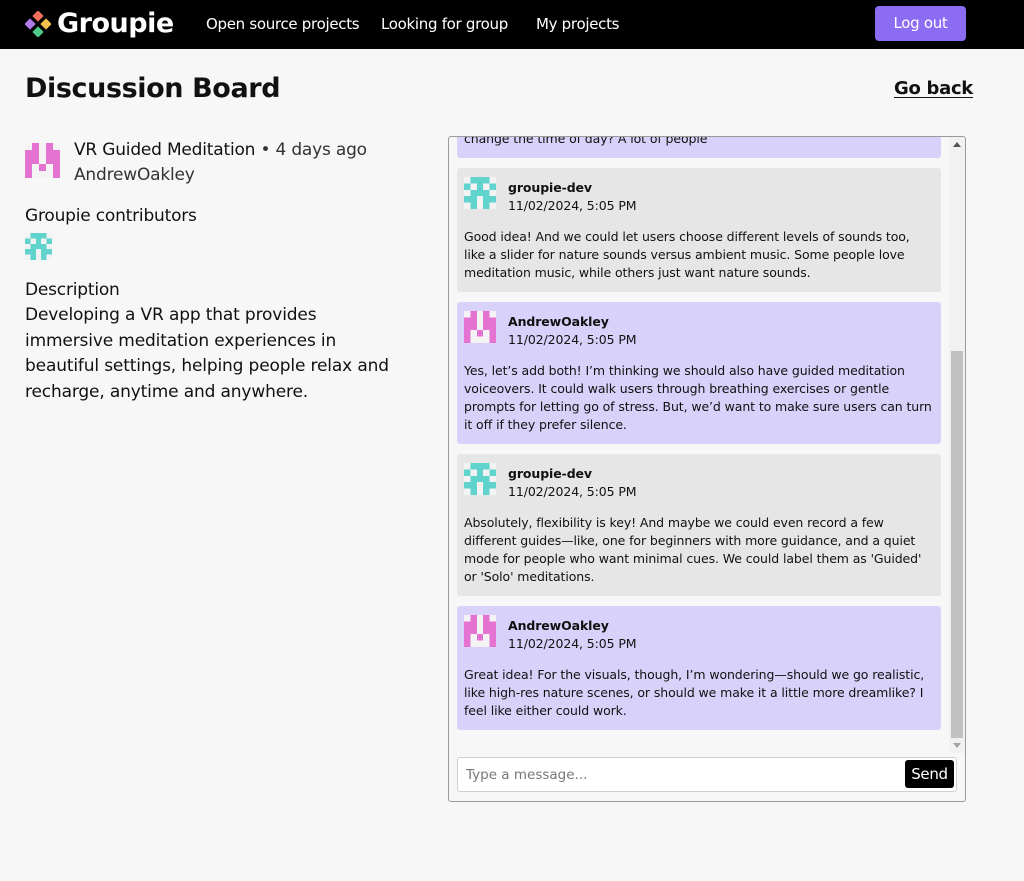 Image resolution: width=1024 pixels, height=881 pixels. I want to click on project-age: 4 days ago, so click(321, 150).